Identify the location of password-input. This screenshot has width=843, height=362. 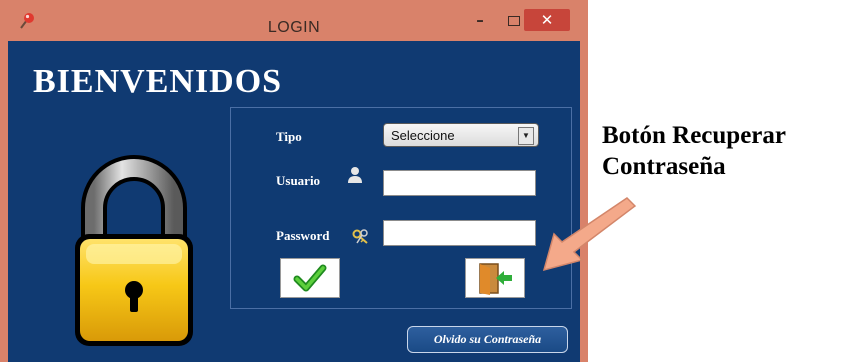
(459, 233).